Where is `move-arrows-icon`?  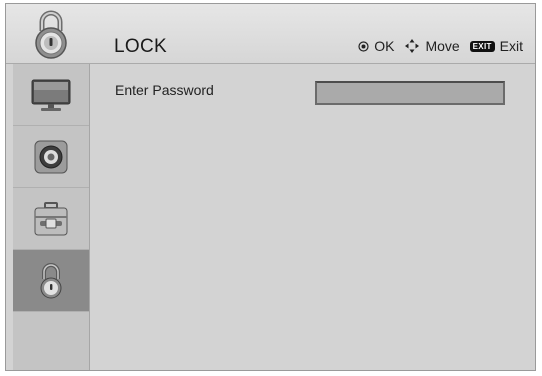 move-arrows-icon is located at coordinates (412, 46).